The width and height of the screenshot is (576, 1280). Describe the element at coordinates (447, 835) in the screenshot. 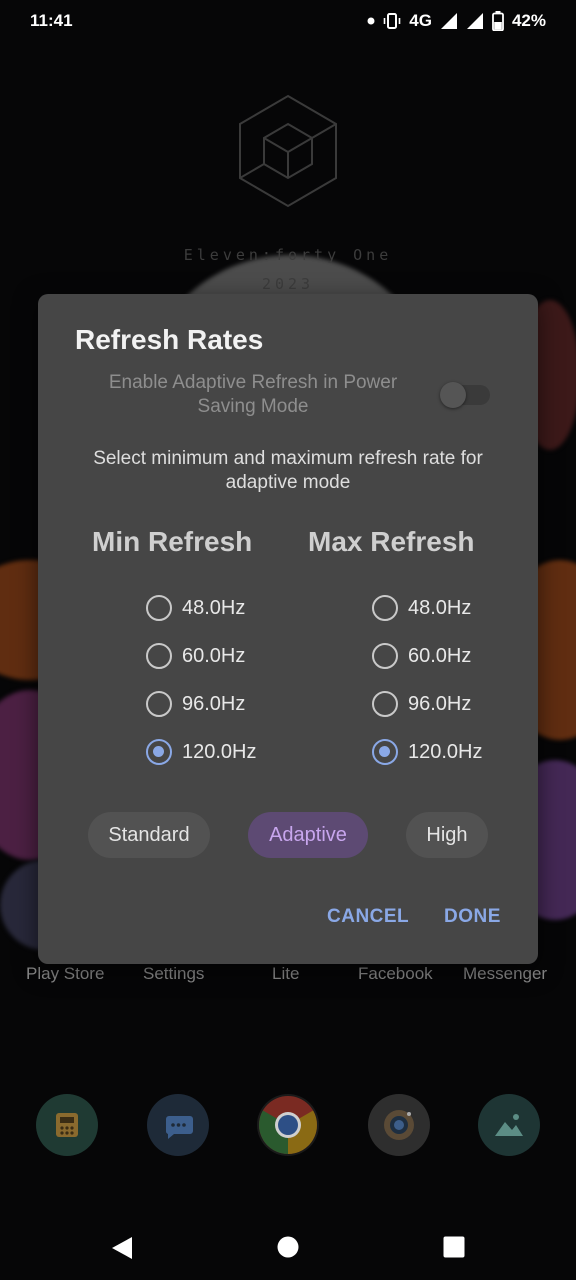

I see `mode-chip-high: High` at that location.